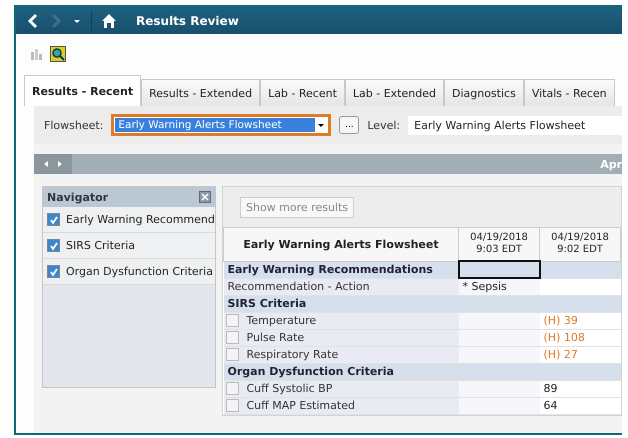  Describe the element at coordinates (275, 337) in the screenshot. I see `row-label: Pulse Rate` at that location.